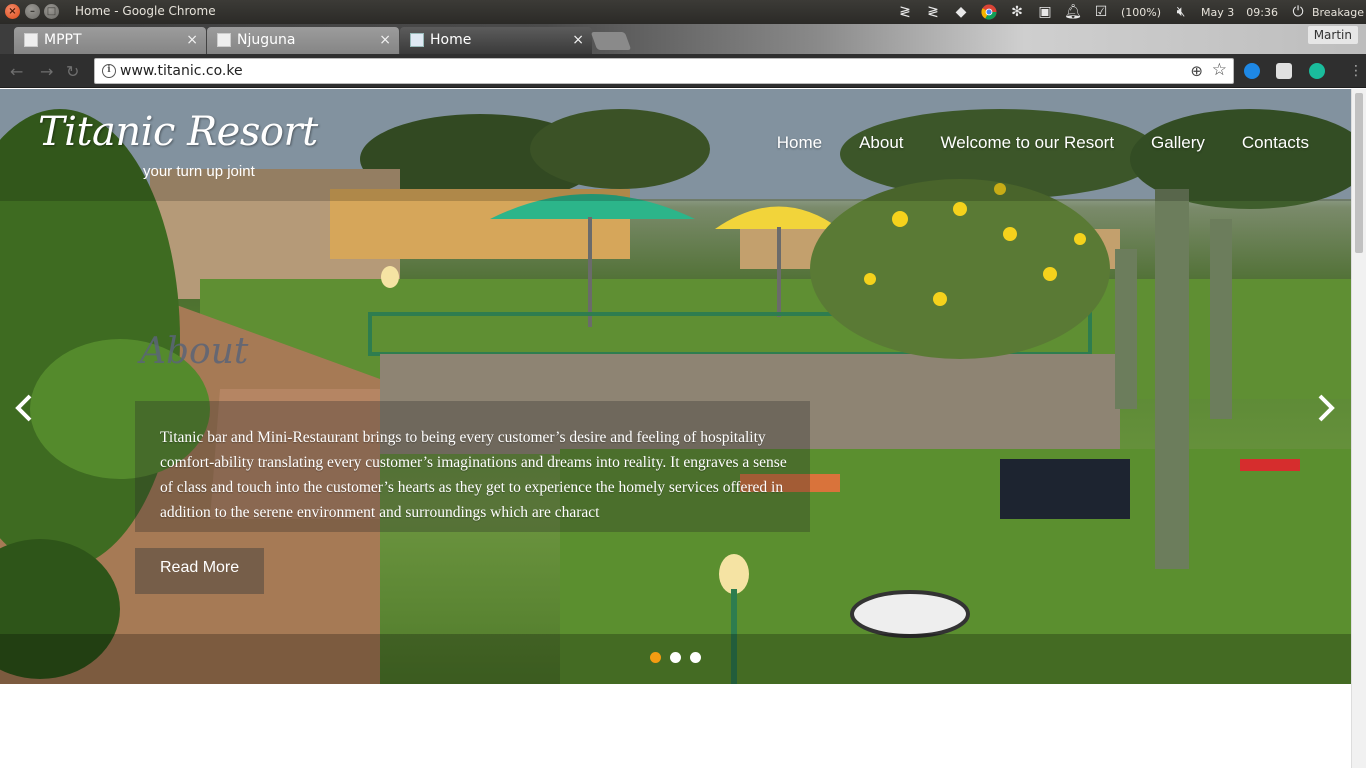 Image resolution: width=1366 pixels, height=768 pixels. I want to click on new-tab-button, so click(611, 41).